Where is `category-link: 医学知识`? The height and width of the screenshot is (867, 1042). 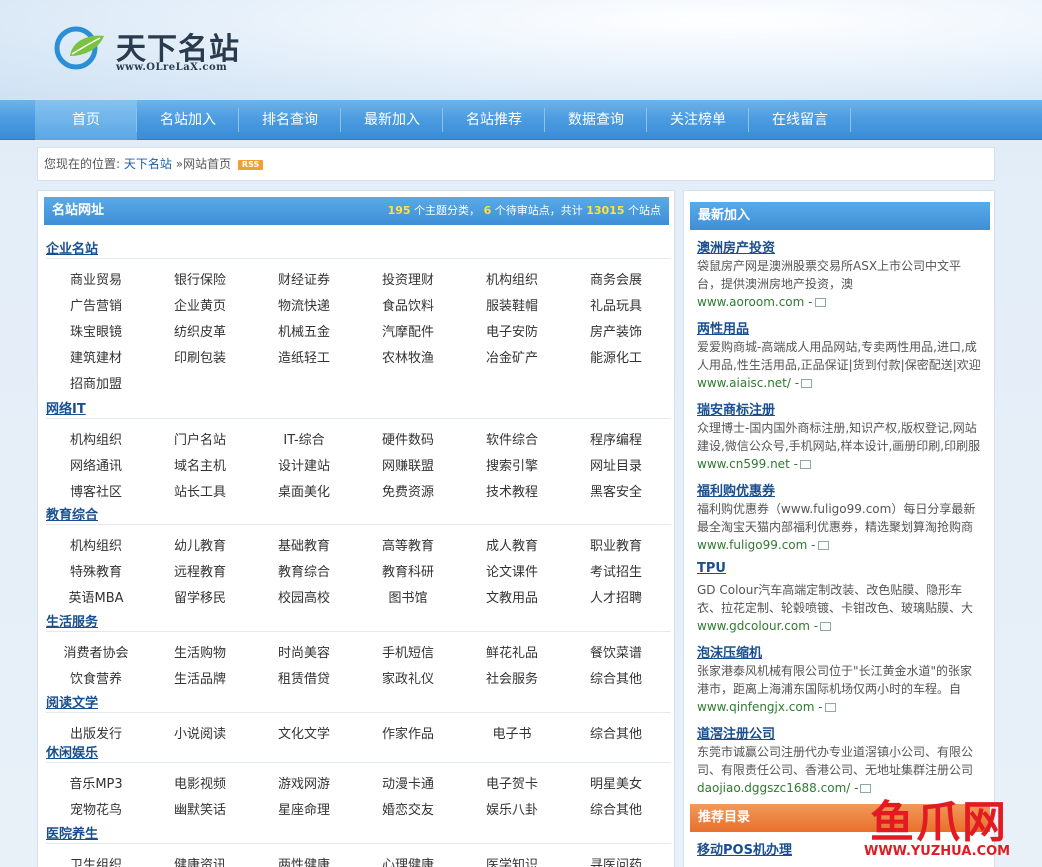
category-link: 医学知识 is located at coordinates (512, 860).